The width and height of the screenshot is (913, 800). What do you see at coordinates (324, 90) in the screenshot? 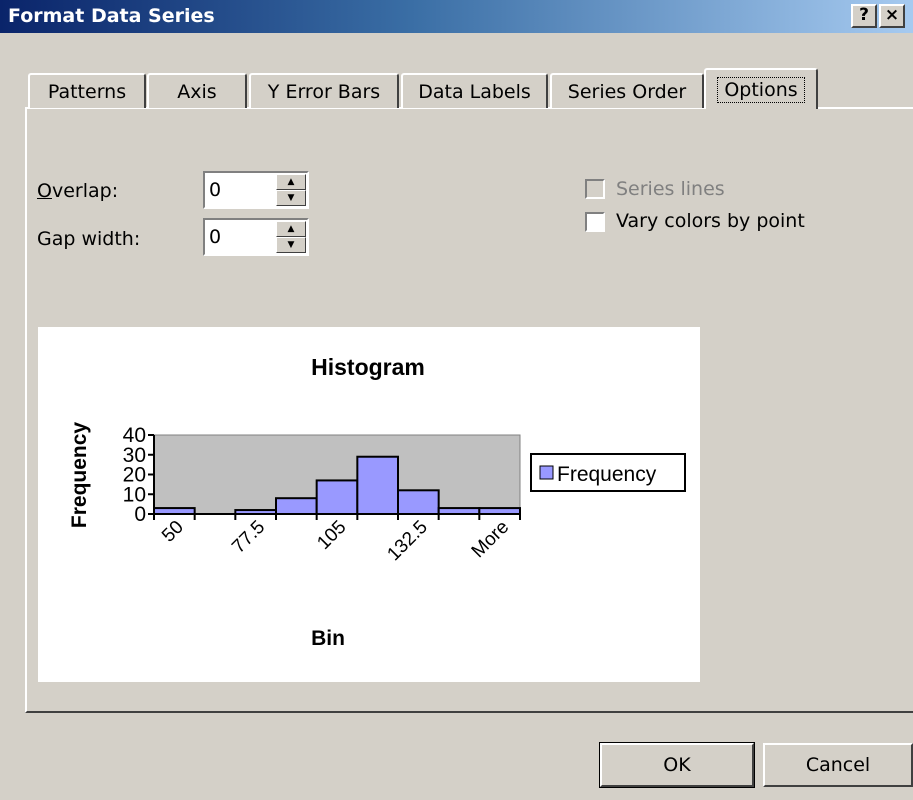
I see `tab-y-error-bars: Y Error Bars` at bounding box center [324, 90].